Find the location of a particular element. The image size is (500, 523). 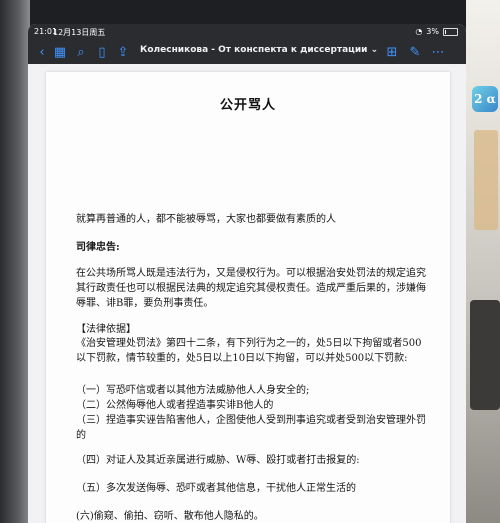

search-icon: ⌕ is located at coordinates (81, 52).